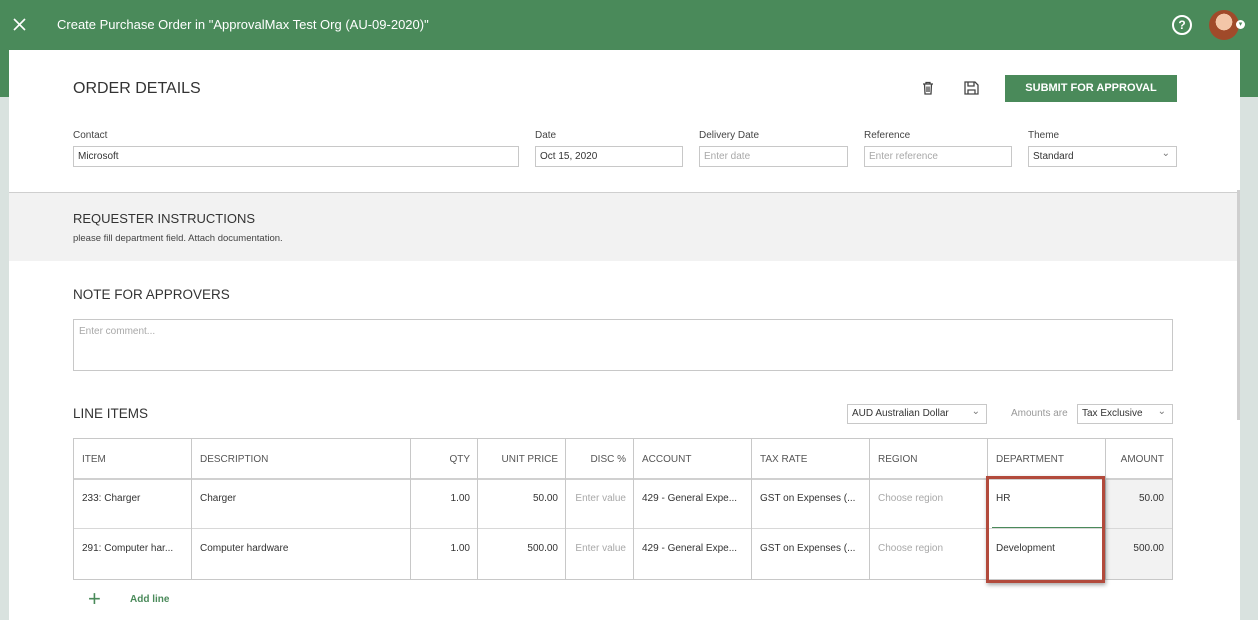 The width and height of the screenshot is (1258, 620). Describe the element at coordinates (1039, 413) in the screenshot. I see `amounts-are-label: Amounts are` at that location.